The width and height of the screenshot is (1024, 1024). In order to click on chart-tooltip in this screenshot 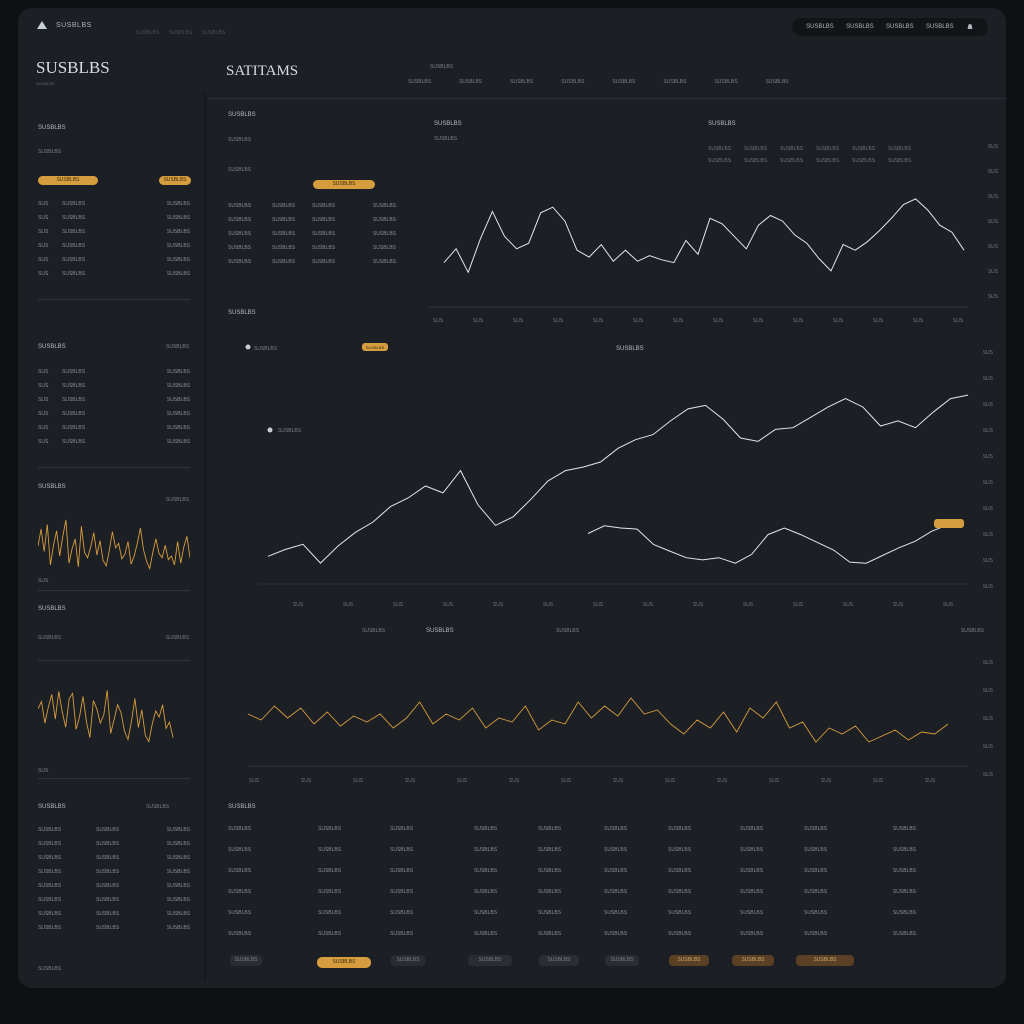, I will do `click(949, 523)`.